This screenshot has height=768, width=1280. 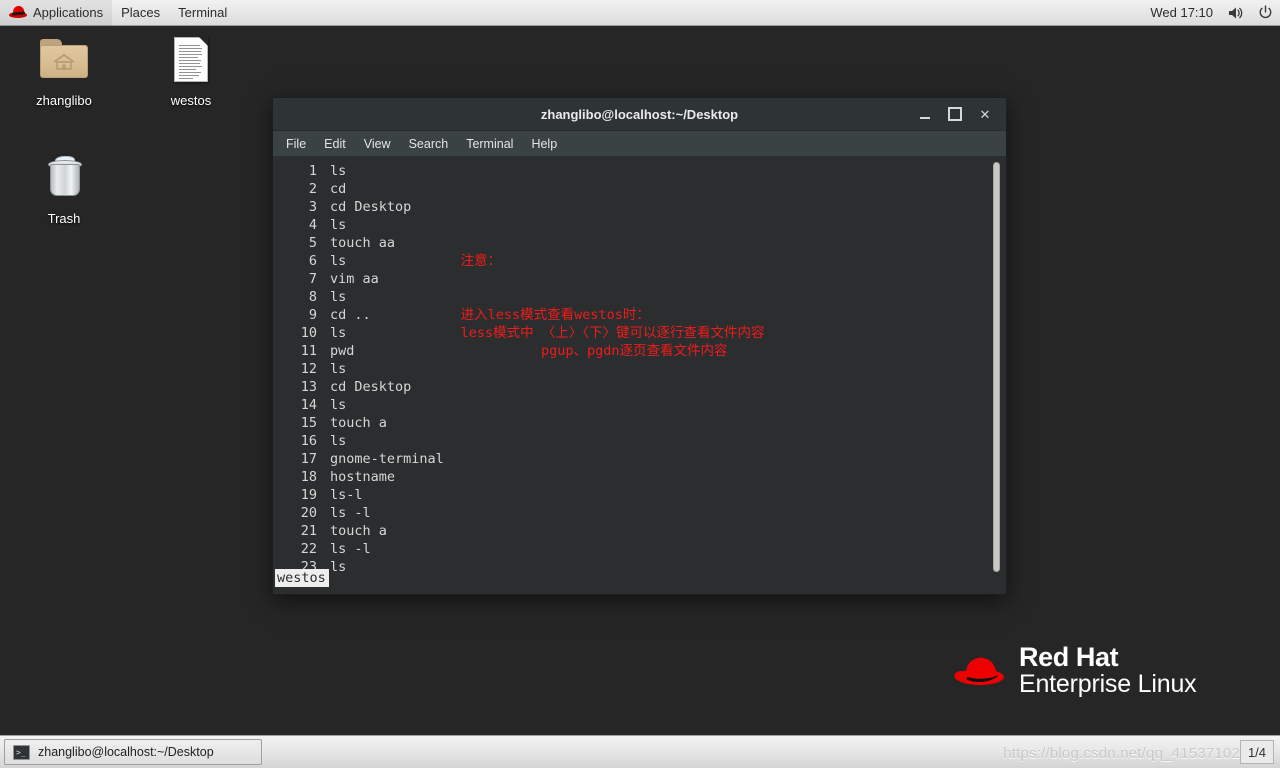 I want to click on history-line: 16 ls, so click(x=639, y=441).